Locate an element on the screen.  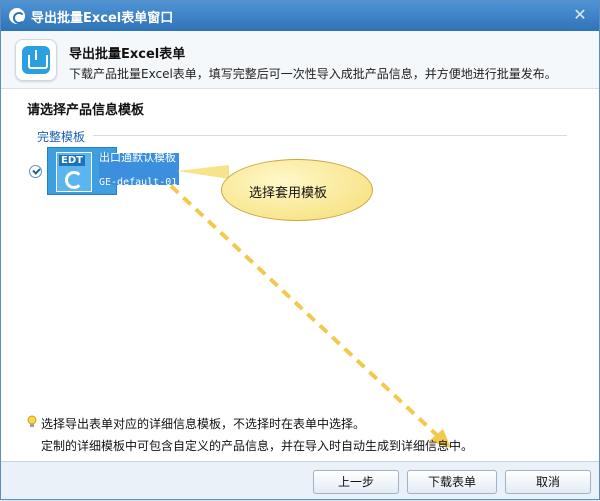
template-radio-checked is located at coordinates (35, 171).